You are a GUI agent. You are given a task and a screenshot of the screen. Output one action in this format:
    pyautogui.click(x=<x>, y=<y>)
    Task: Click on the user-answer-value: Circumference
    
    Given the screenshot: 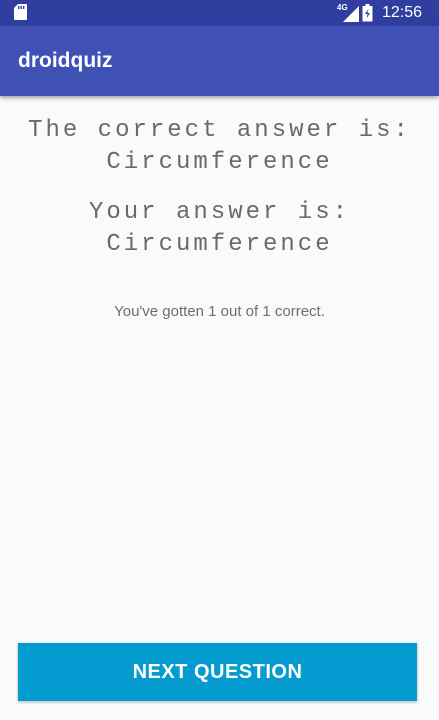 What is the action you would take?
    pyautogui.click(x=219, y=244)
    